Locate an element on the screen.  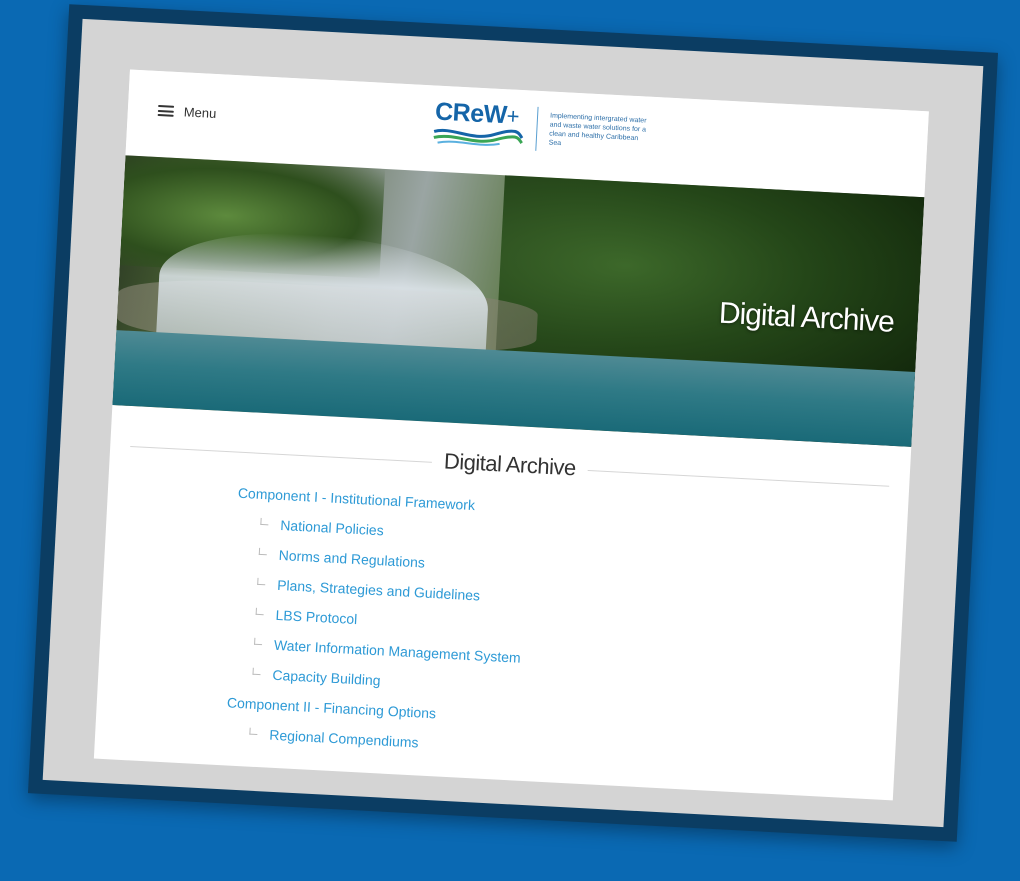
menu-button: Menu is located at coordinates (187, 112).